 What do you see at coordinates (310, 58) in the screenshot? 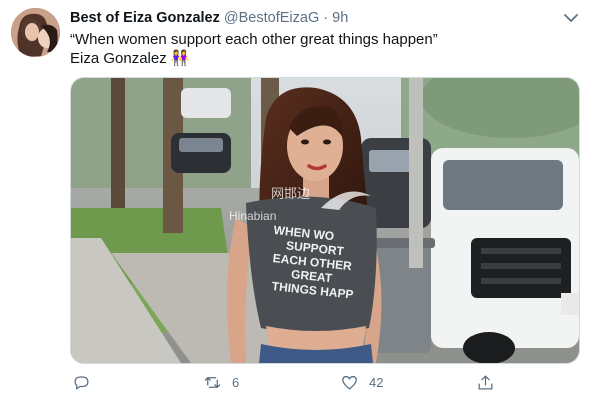
I see `tweet-text-line2: Eiza Gonzalez 👭` at bounding box center [310, 58].